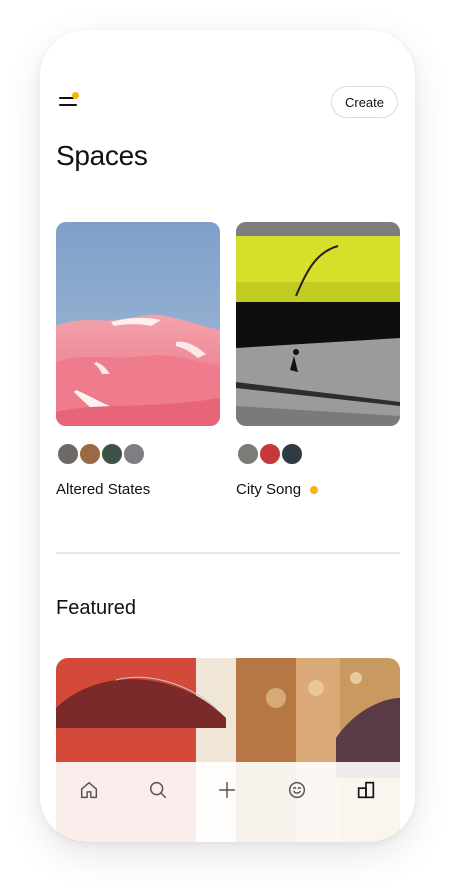 Image resolution: width=455 pixels, height=892 pixels. Describe the element at coordinates (364, 102) in the screenshot. I see `create-button: Create` at that location.